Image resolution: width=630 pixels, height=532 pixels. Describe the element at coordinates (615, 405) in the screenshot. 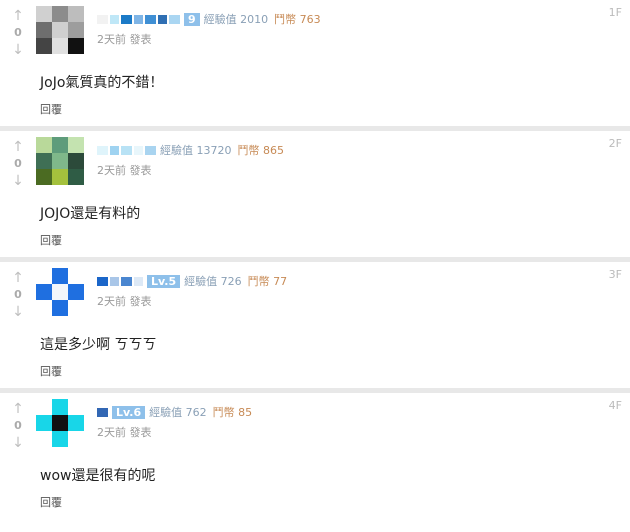

I see `floor-number: 4F` at that location.